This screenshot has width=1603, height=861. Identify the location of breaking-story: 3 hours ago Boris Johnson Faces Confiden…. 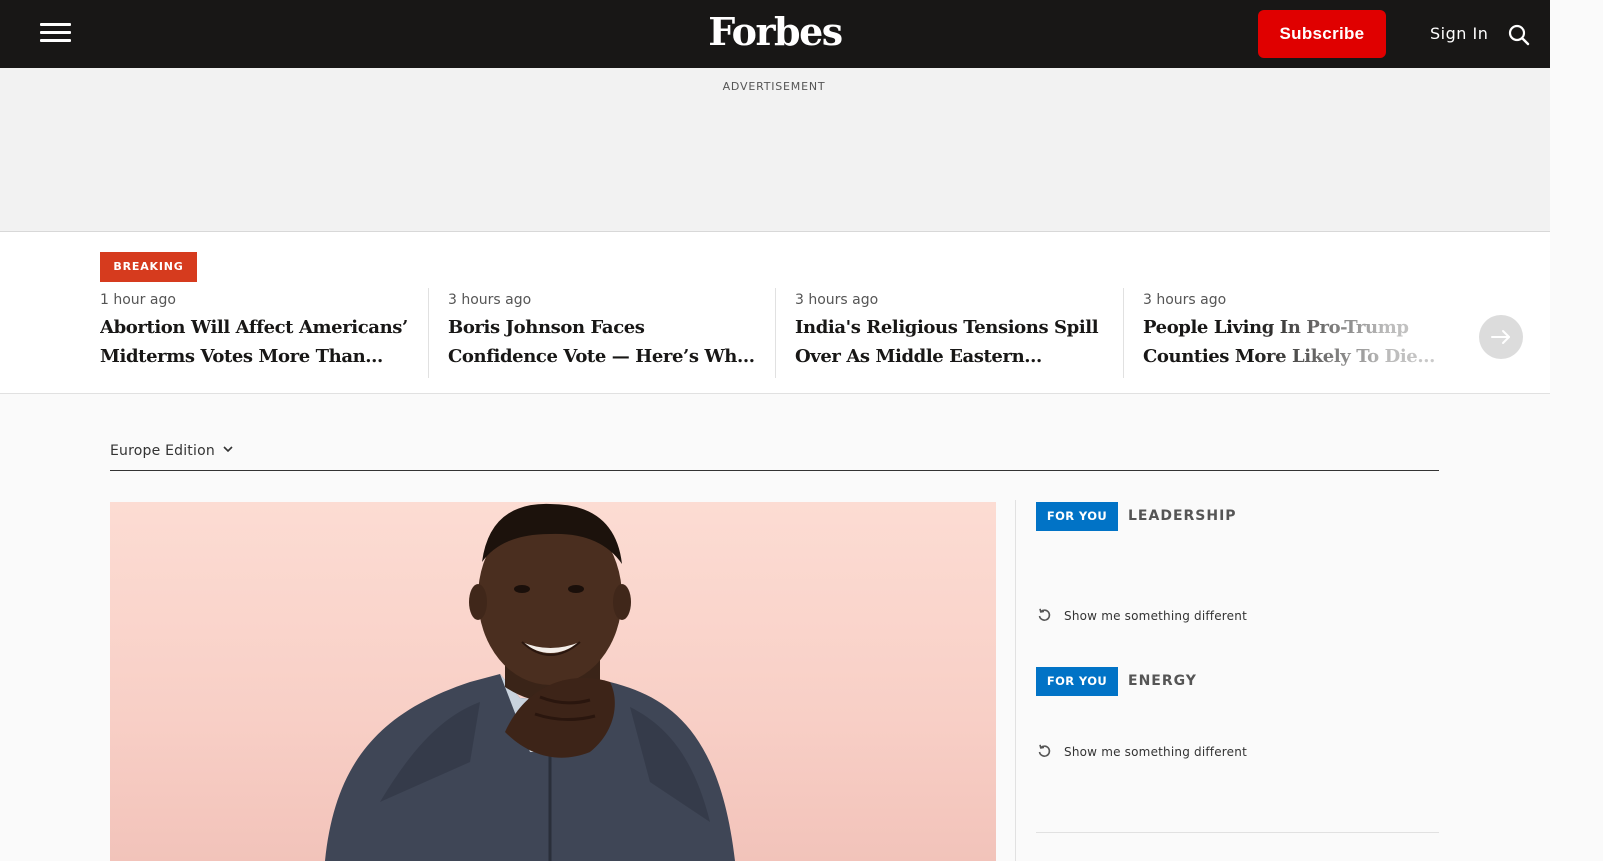
(593, 334).